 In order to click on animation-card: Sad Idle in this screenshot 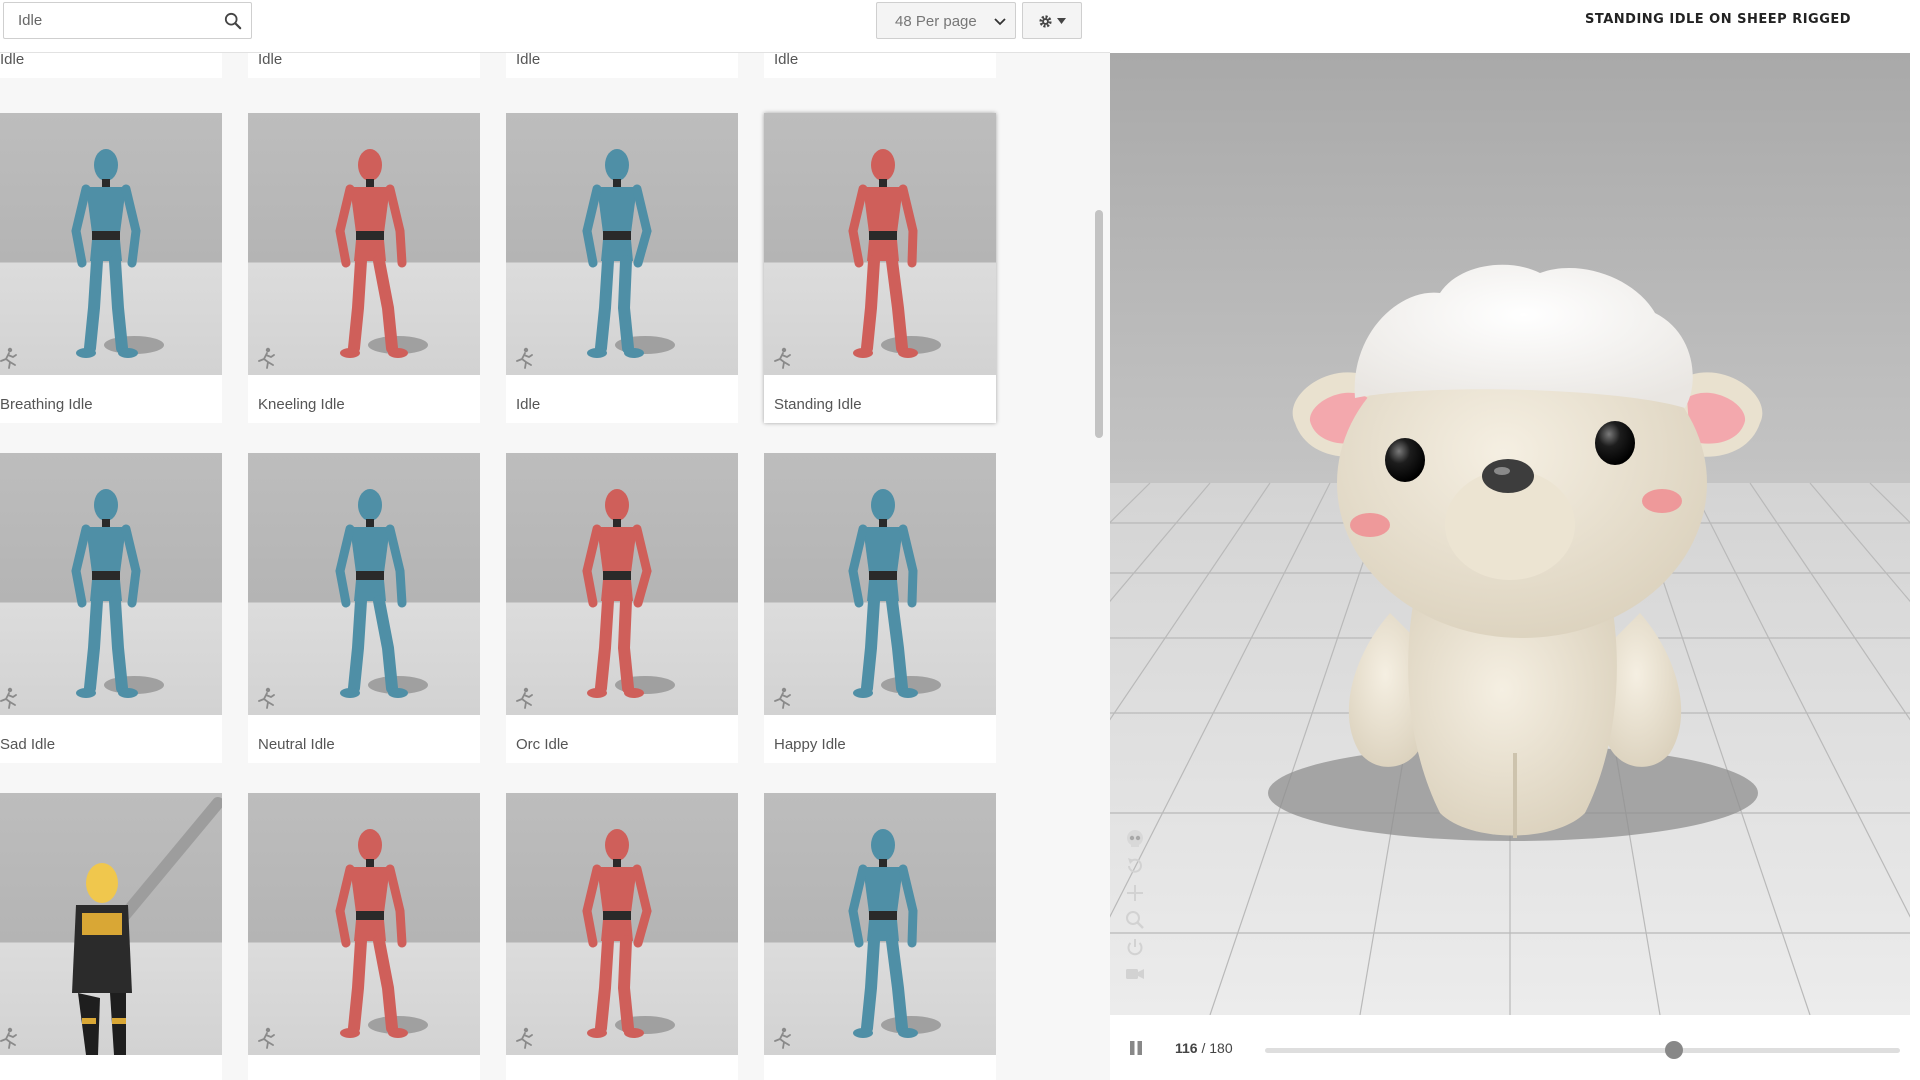, I will do `click(111, 608)`.